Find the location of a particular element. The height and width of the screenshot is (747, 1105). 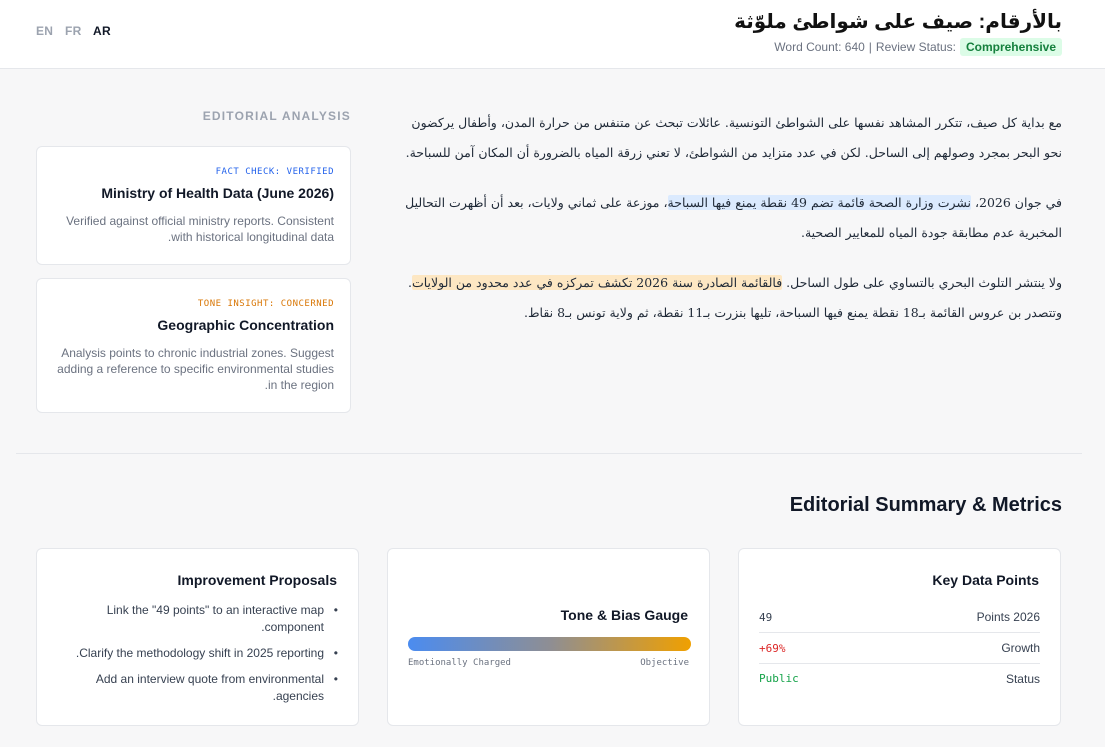

tone-bias-gauge-title: Tone & Bias Gauge is located at coordinates (624, 615).